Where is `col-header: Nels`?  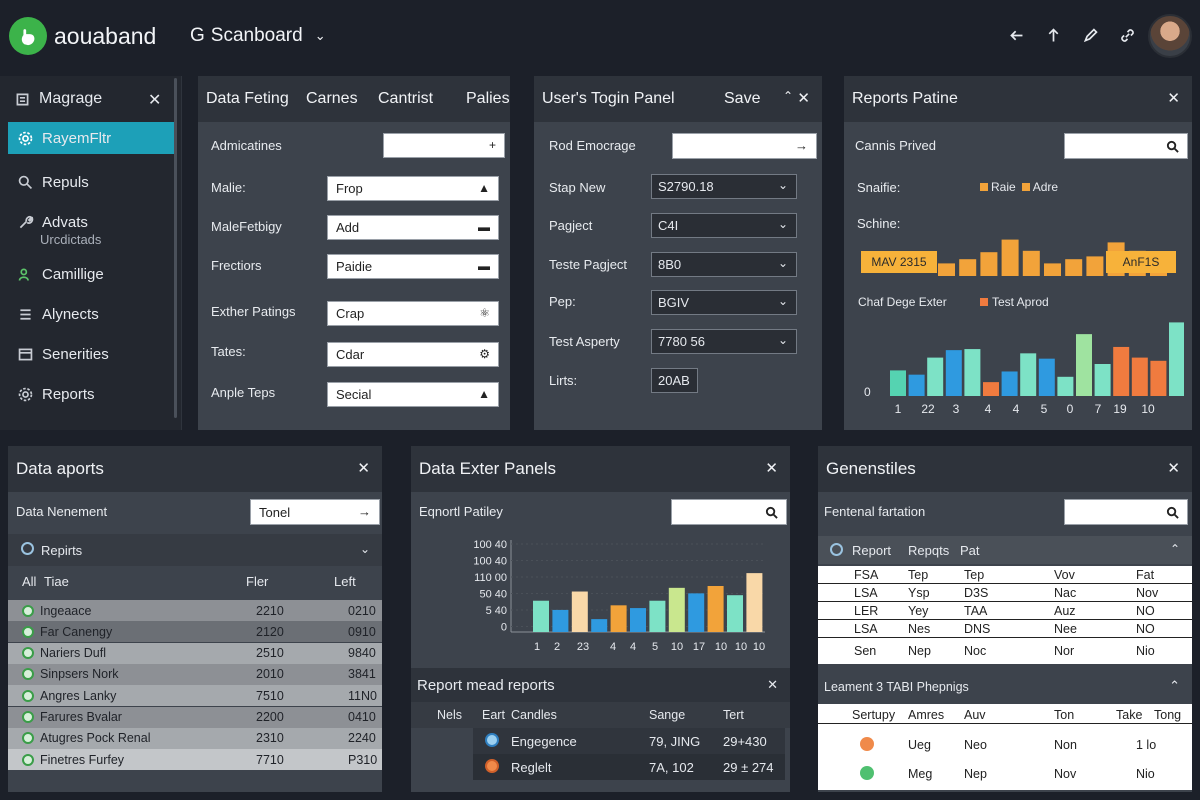 col-header: Nels is located at coordinates (449, 715).